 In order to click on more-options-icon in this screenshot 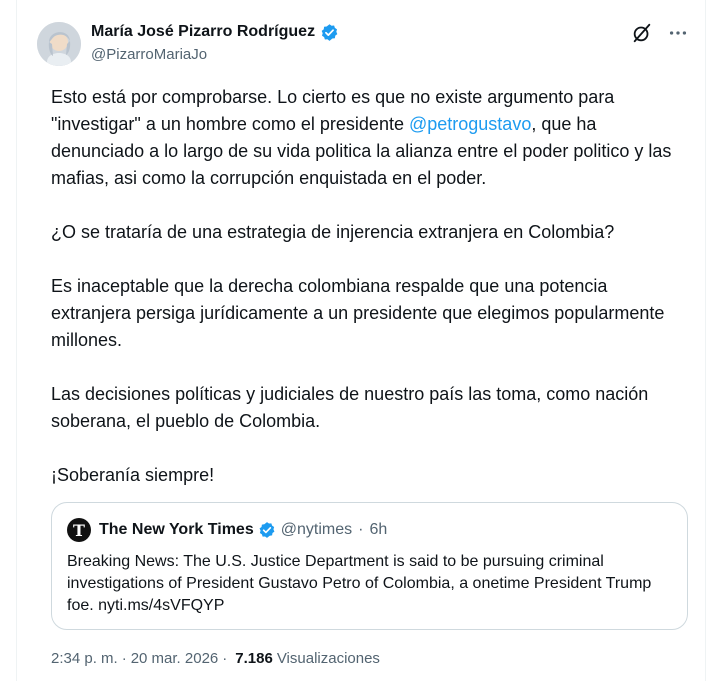, I will do `click(678, 33)`.